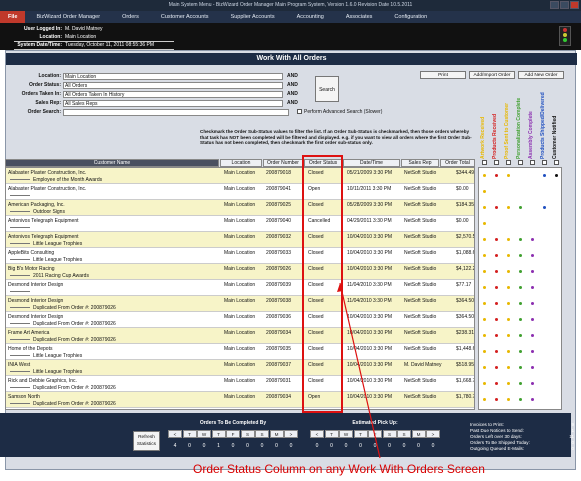 The image size is (581, 481). I want to click on refresh-statistics-button: Refresh Statistics, so click(146, 441).